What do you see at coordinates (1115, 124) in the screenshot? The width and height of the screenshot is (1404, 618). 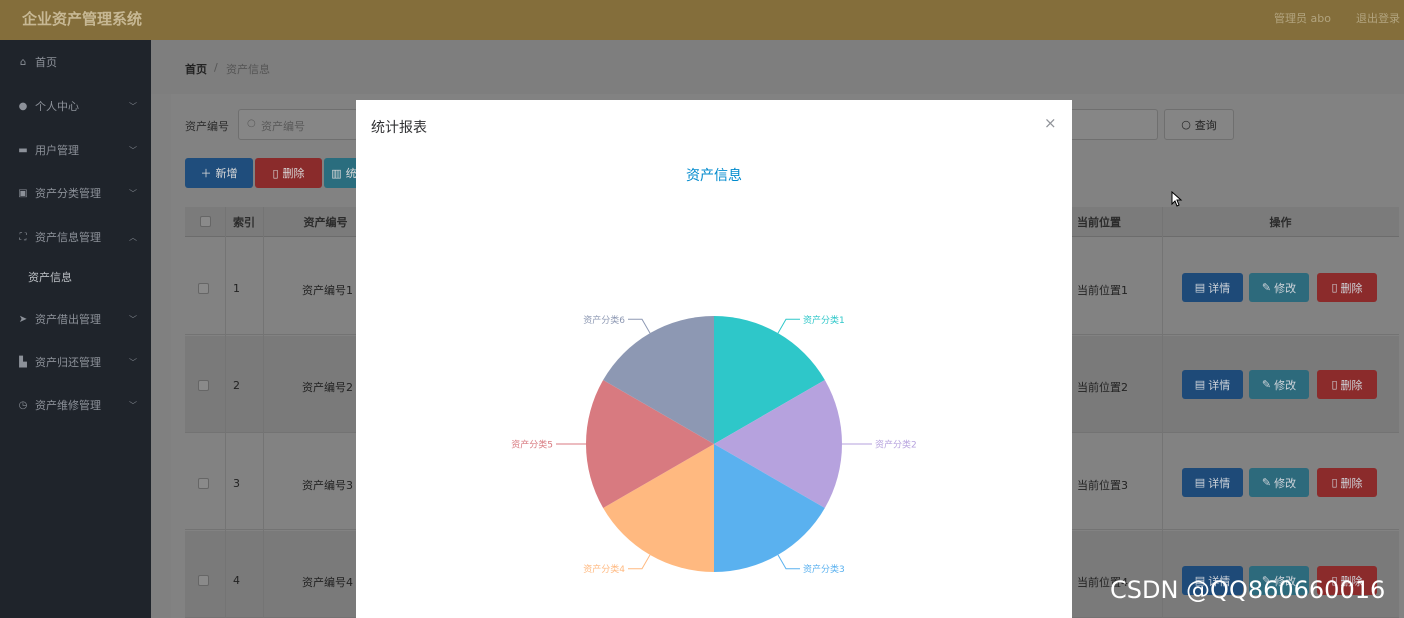 I see `search-input-secondary` at bounding box center [1115, 124].